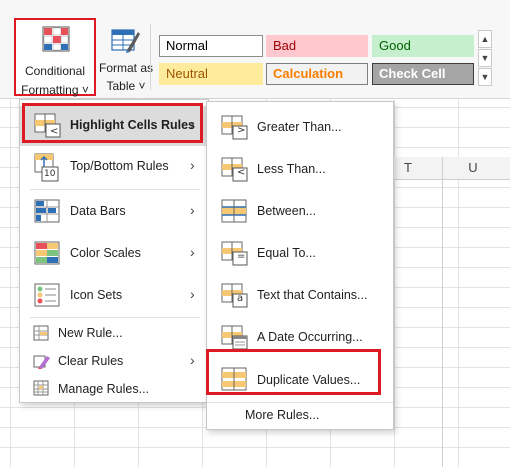 This screenshot has height=467, width=510. Describe the element at coordinates (235, 296) in the screenshot. I see `text-contains-icon: a` at that location.